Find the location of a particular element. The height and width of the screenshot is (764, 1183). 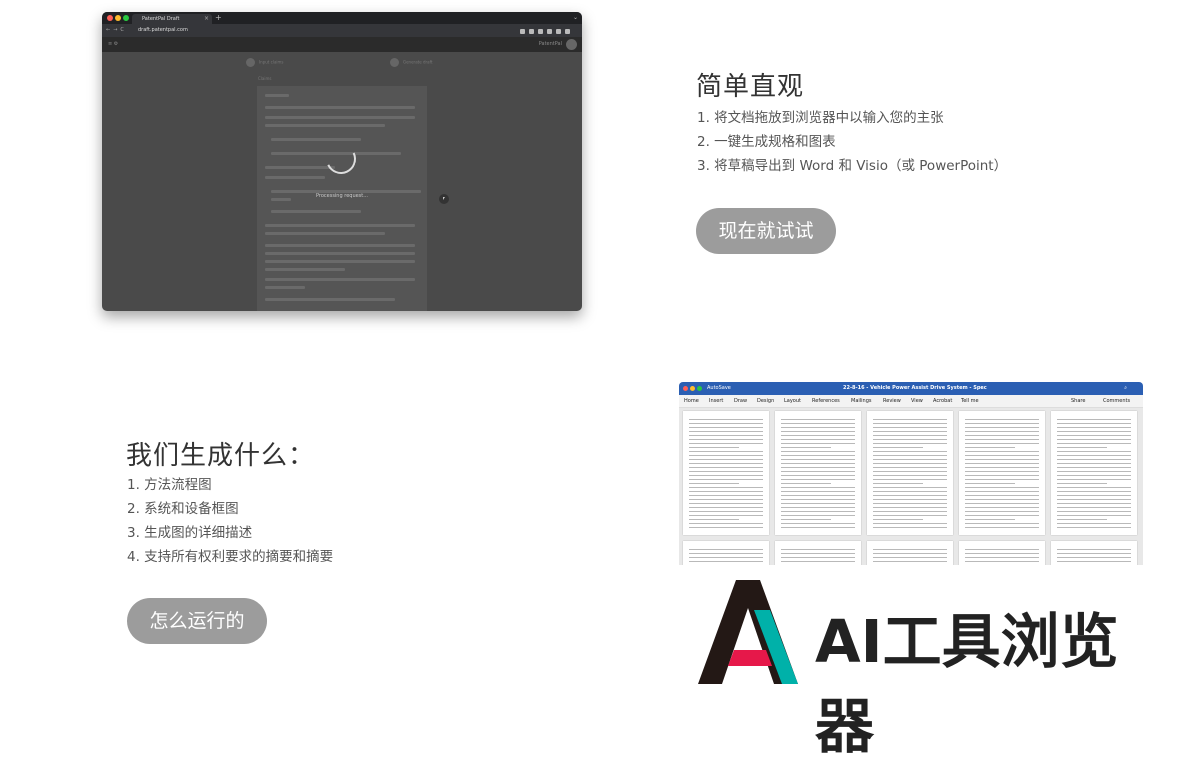

step-2: Generate draft is located at coordinates (411, 62).